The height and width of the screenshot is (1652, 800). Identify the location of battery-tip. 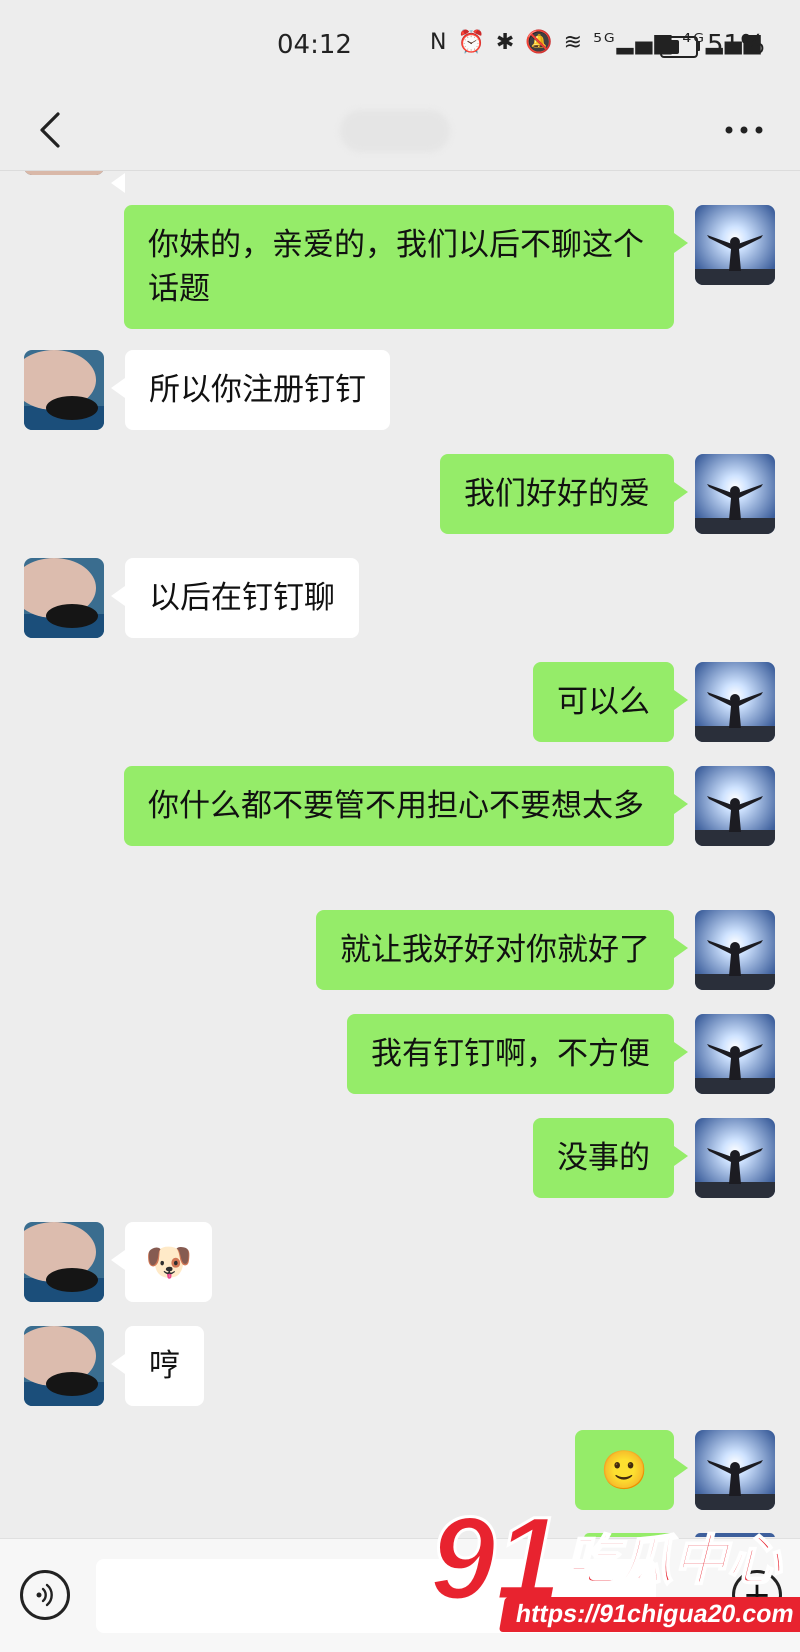
(698, 46).